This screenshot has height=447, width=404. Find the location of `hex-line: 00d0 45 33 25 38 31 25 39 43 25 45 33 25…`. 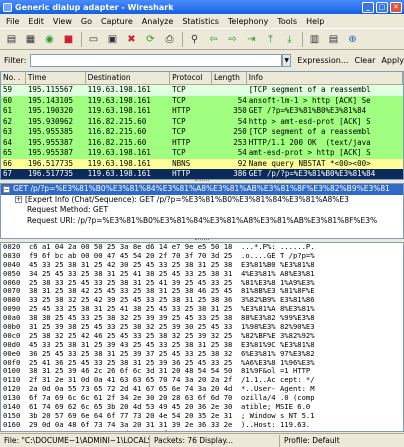

hex-line: 00d0 45 33 25 38 31 25 39 43 25 45 33 25… is located at coordinates (202, 345).